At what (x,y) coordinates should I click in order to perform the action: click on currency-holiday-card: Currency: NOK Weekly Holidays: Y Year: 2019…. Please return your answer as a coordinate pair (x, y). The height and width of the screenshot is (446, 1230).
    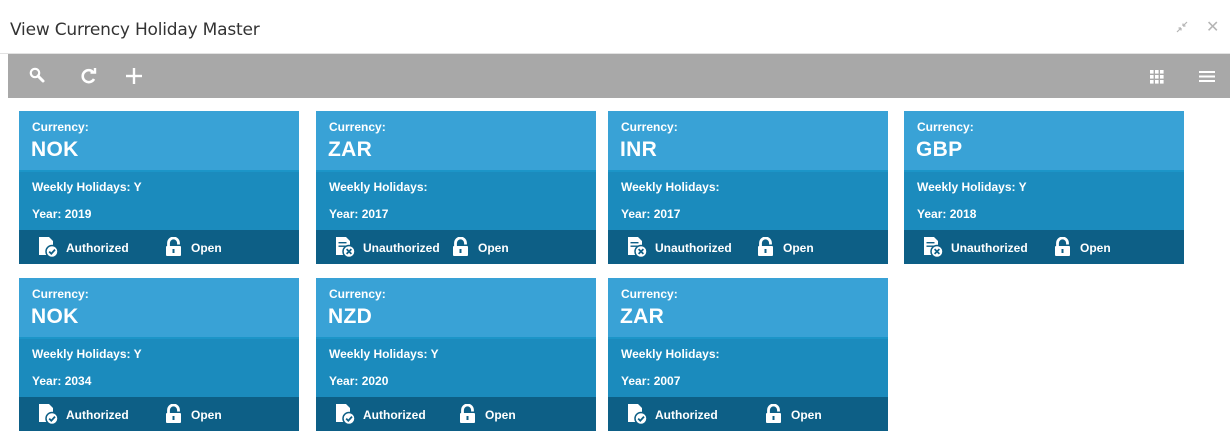
    Looking at the image, I should click on (159, 187).